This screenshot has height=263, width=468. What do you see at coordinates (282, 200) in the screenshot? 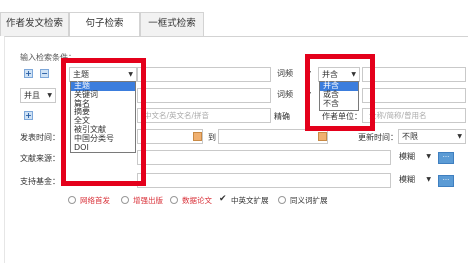
I see `synonym-expand-checkbox` at bounding box center [282, 200].